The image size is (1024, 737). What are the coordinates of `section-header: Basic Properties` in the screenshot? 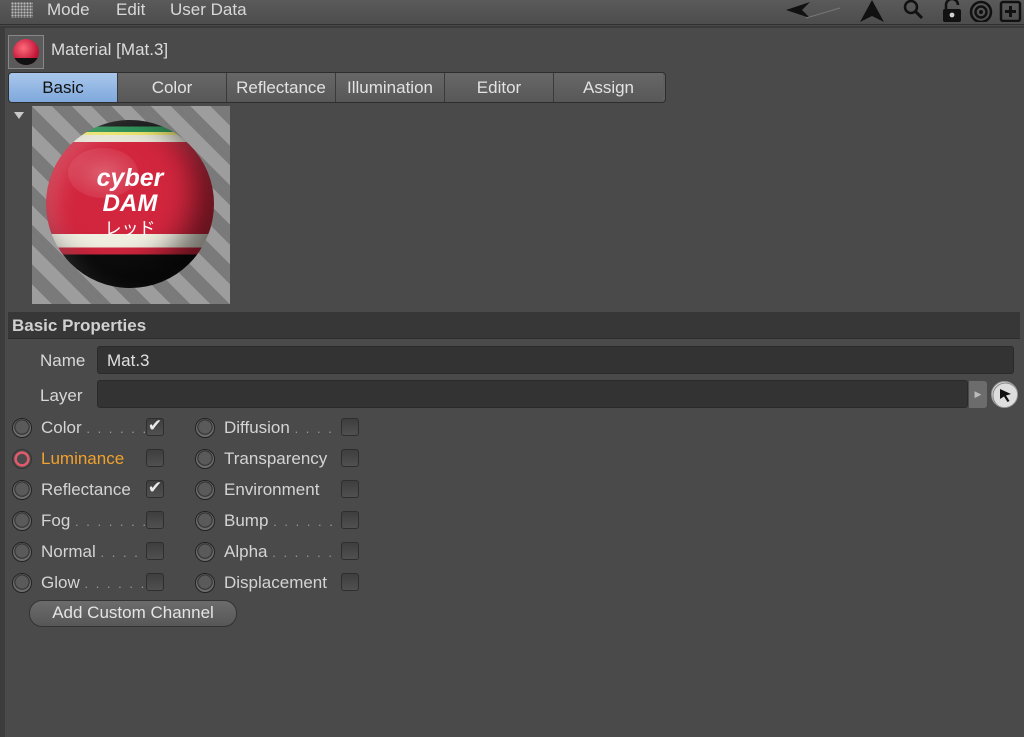 It's located at (514, 325).